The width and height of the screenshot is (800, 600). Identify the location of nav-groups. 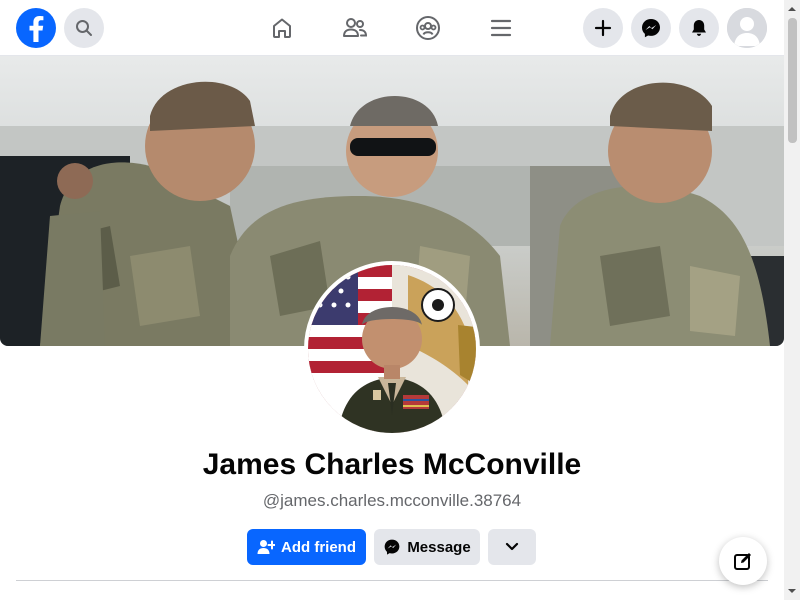
(428, 28).